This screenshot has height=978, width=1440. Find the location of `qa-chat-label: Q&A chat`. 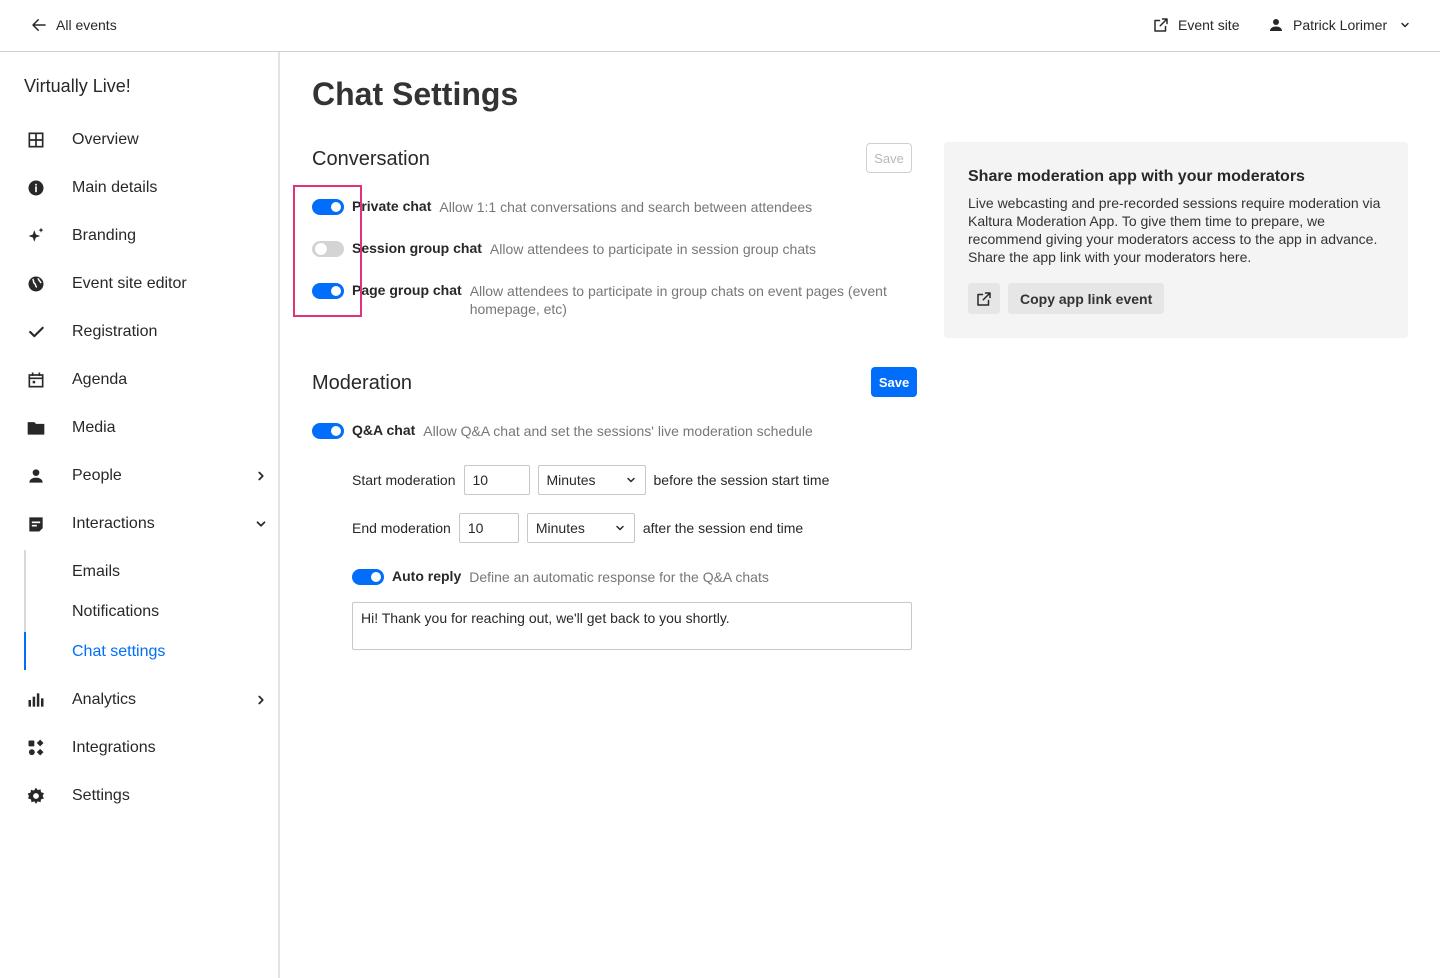

qa-chat-label: Q&A chat is located at coordinates (384, 430).